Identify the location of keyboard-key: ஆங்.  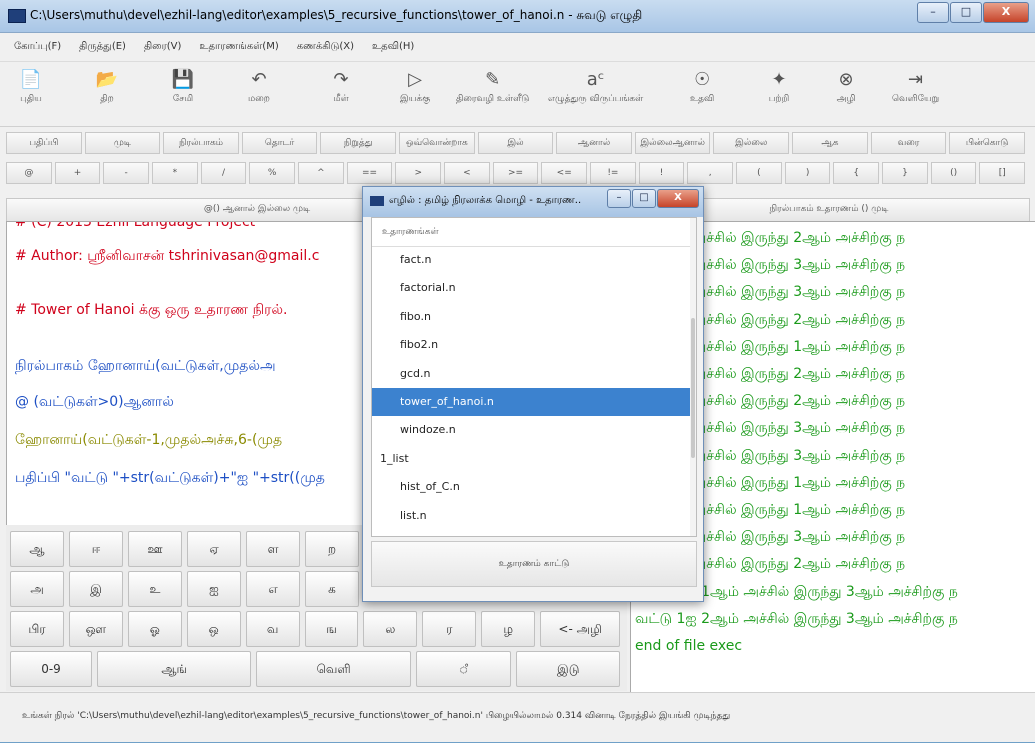
(174, 669).